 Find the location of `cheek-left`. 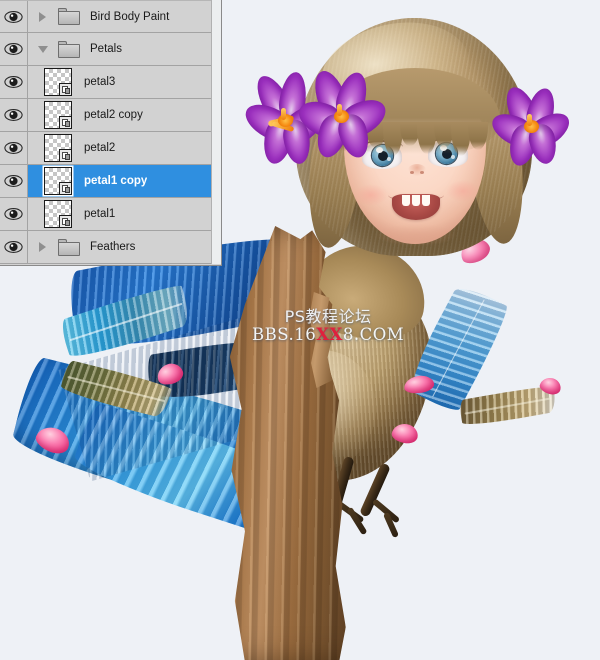

cheek-left is located at coordinates (371, 195).